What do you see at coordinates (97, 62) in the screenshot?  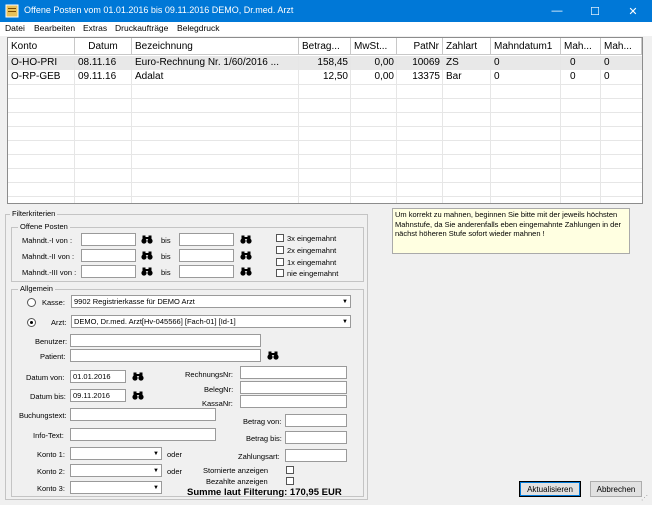 I see `table-cell: 08.11.16` at bounding box center [97, 62].